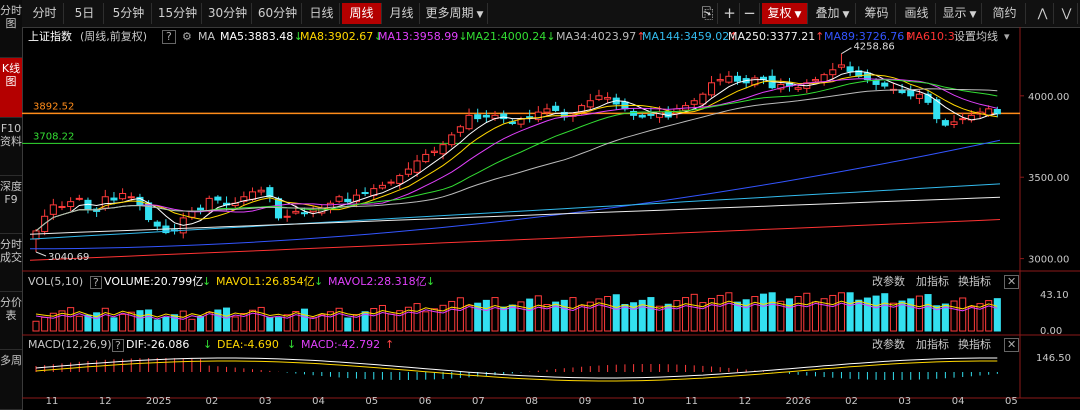 The image size is (1080, 410). I want to click on volume-btn-0: 改参数, so click(888, 282).